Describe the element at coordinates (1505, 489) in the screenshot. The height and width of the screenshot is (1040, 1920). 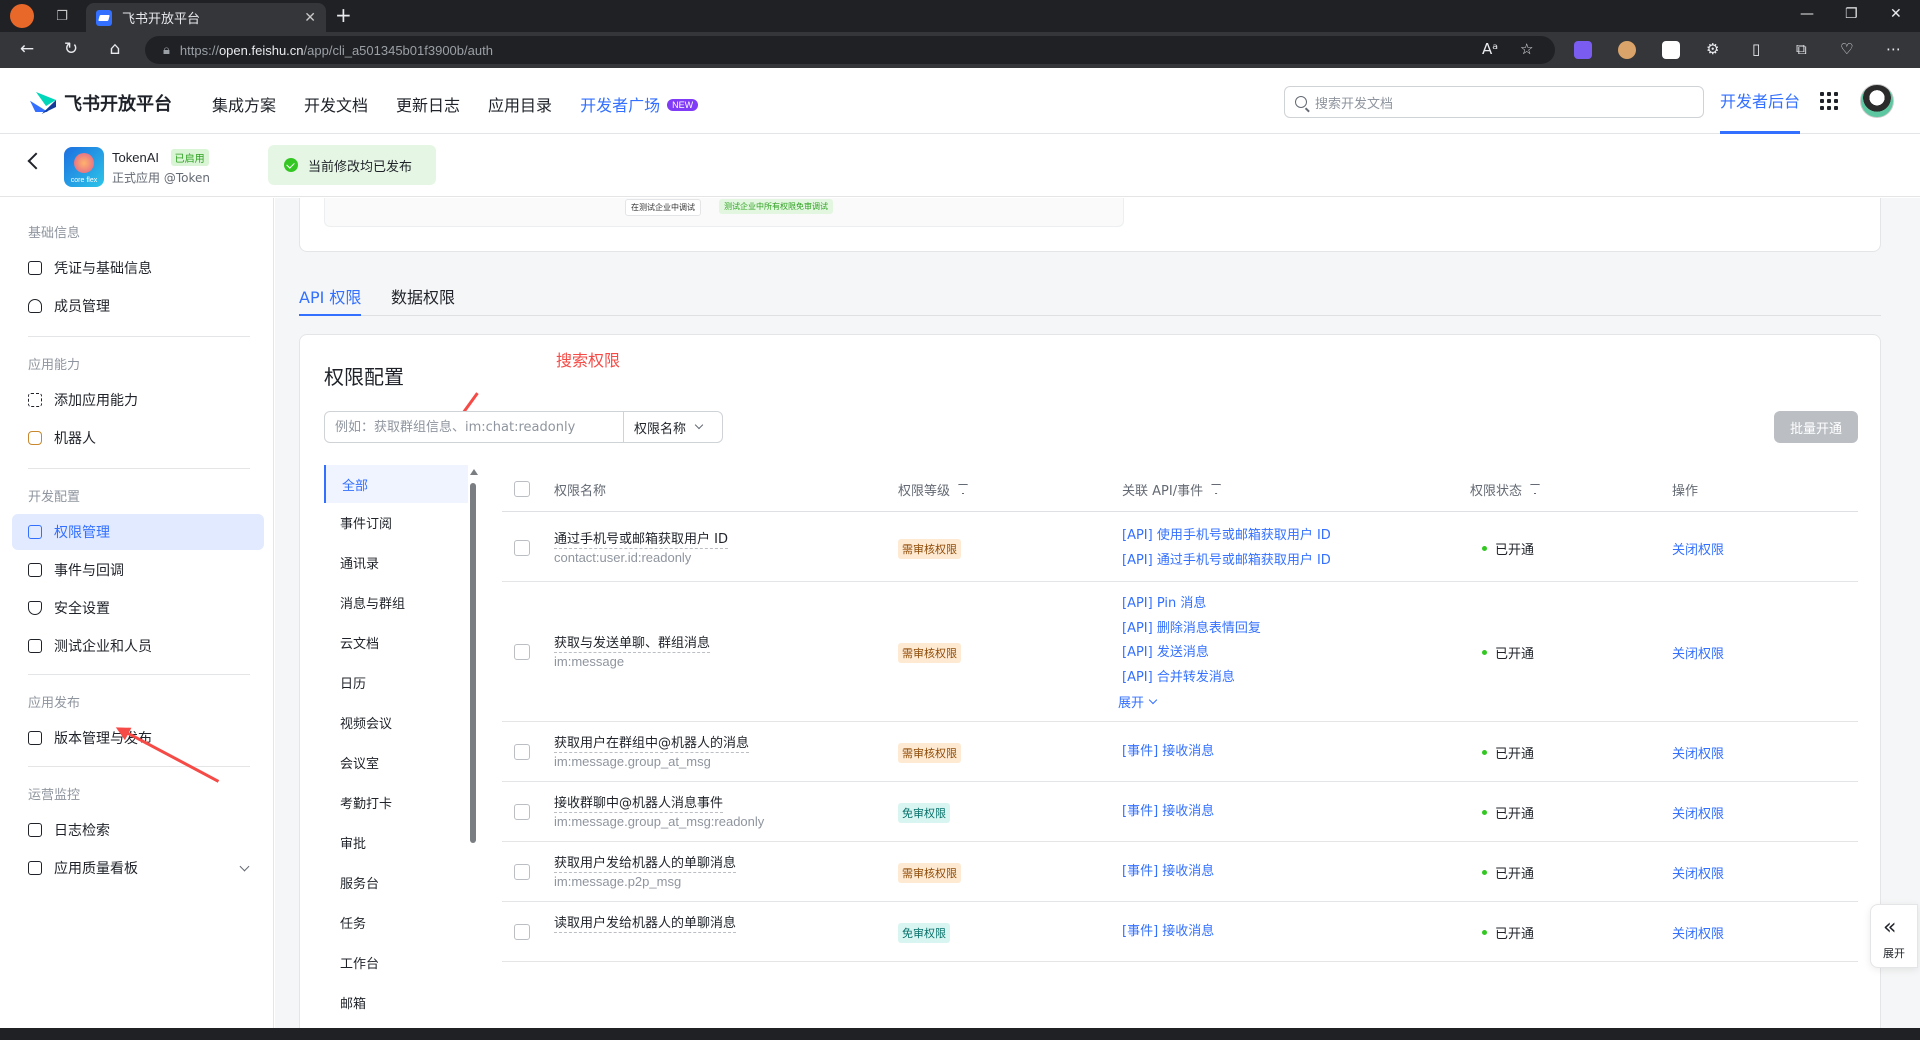
I see `column-header-status: 权限状态` at that location.